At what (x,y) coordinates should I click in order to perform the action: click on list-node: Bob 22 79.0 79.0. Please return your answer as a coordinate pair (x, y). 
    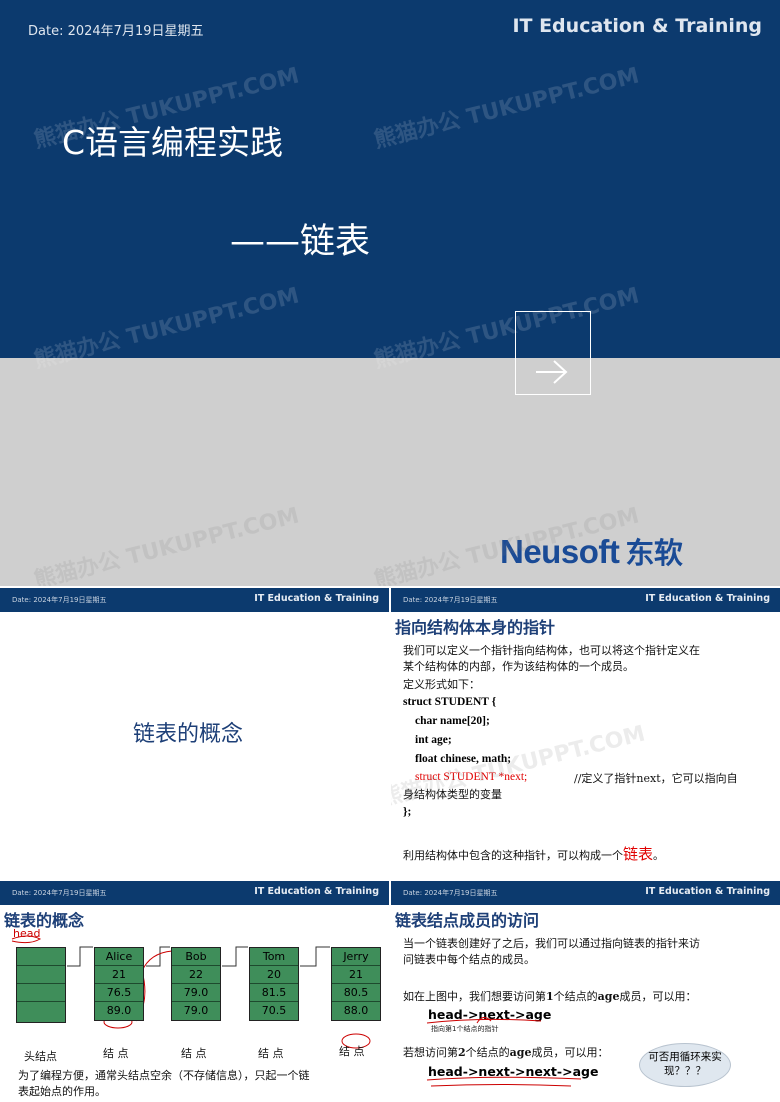
    Looking at the image, I should click on (196, 984).